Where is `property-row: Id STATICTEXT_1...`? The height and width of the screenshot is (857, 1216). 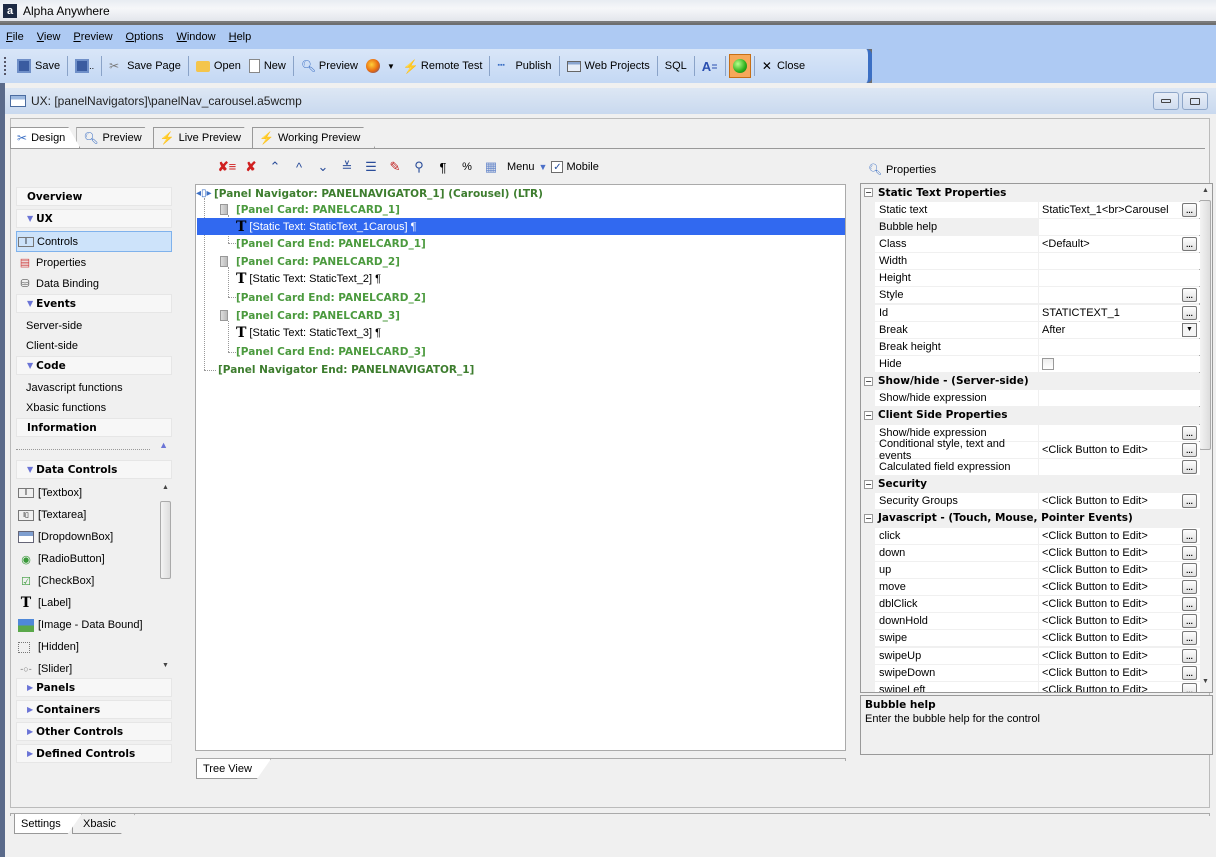 property-row: Id STATICTEXT_1... is located at coordinates (1030, 312).